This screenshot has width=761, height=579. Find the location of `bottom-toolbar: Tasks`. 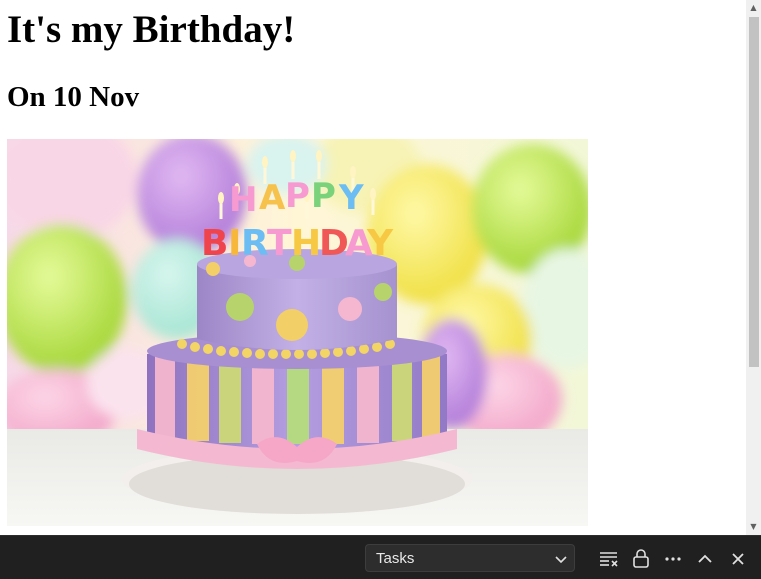

bottom-toolbar: Tasks is located at coordinates (380, 557).